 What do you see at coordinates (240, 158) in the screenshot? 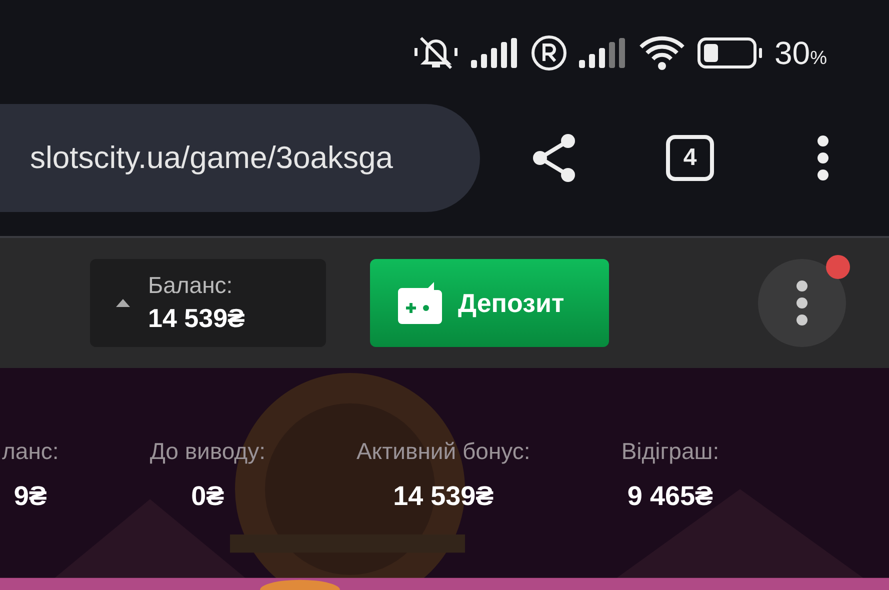
I see `address-bar: slotscity.ua/game/3oaksga` at bounding box center [240, 158].